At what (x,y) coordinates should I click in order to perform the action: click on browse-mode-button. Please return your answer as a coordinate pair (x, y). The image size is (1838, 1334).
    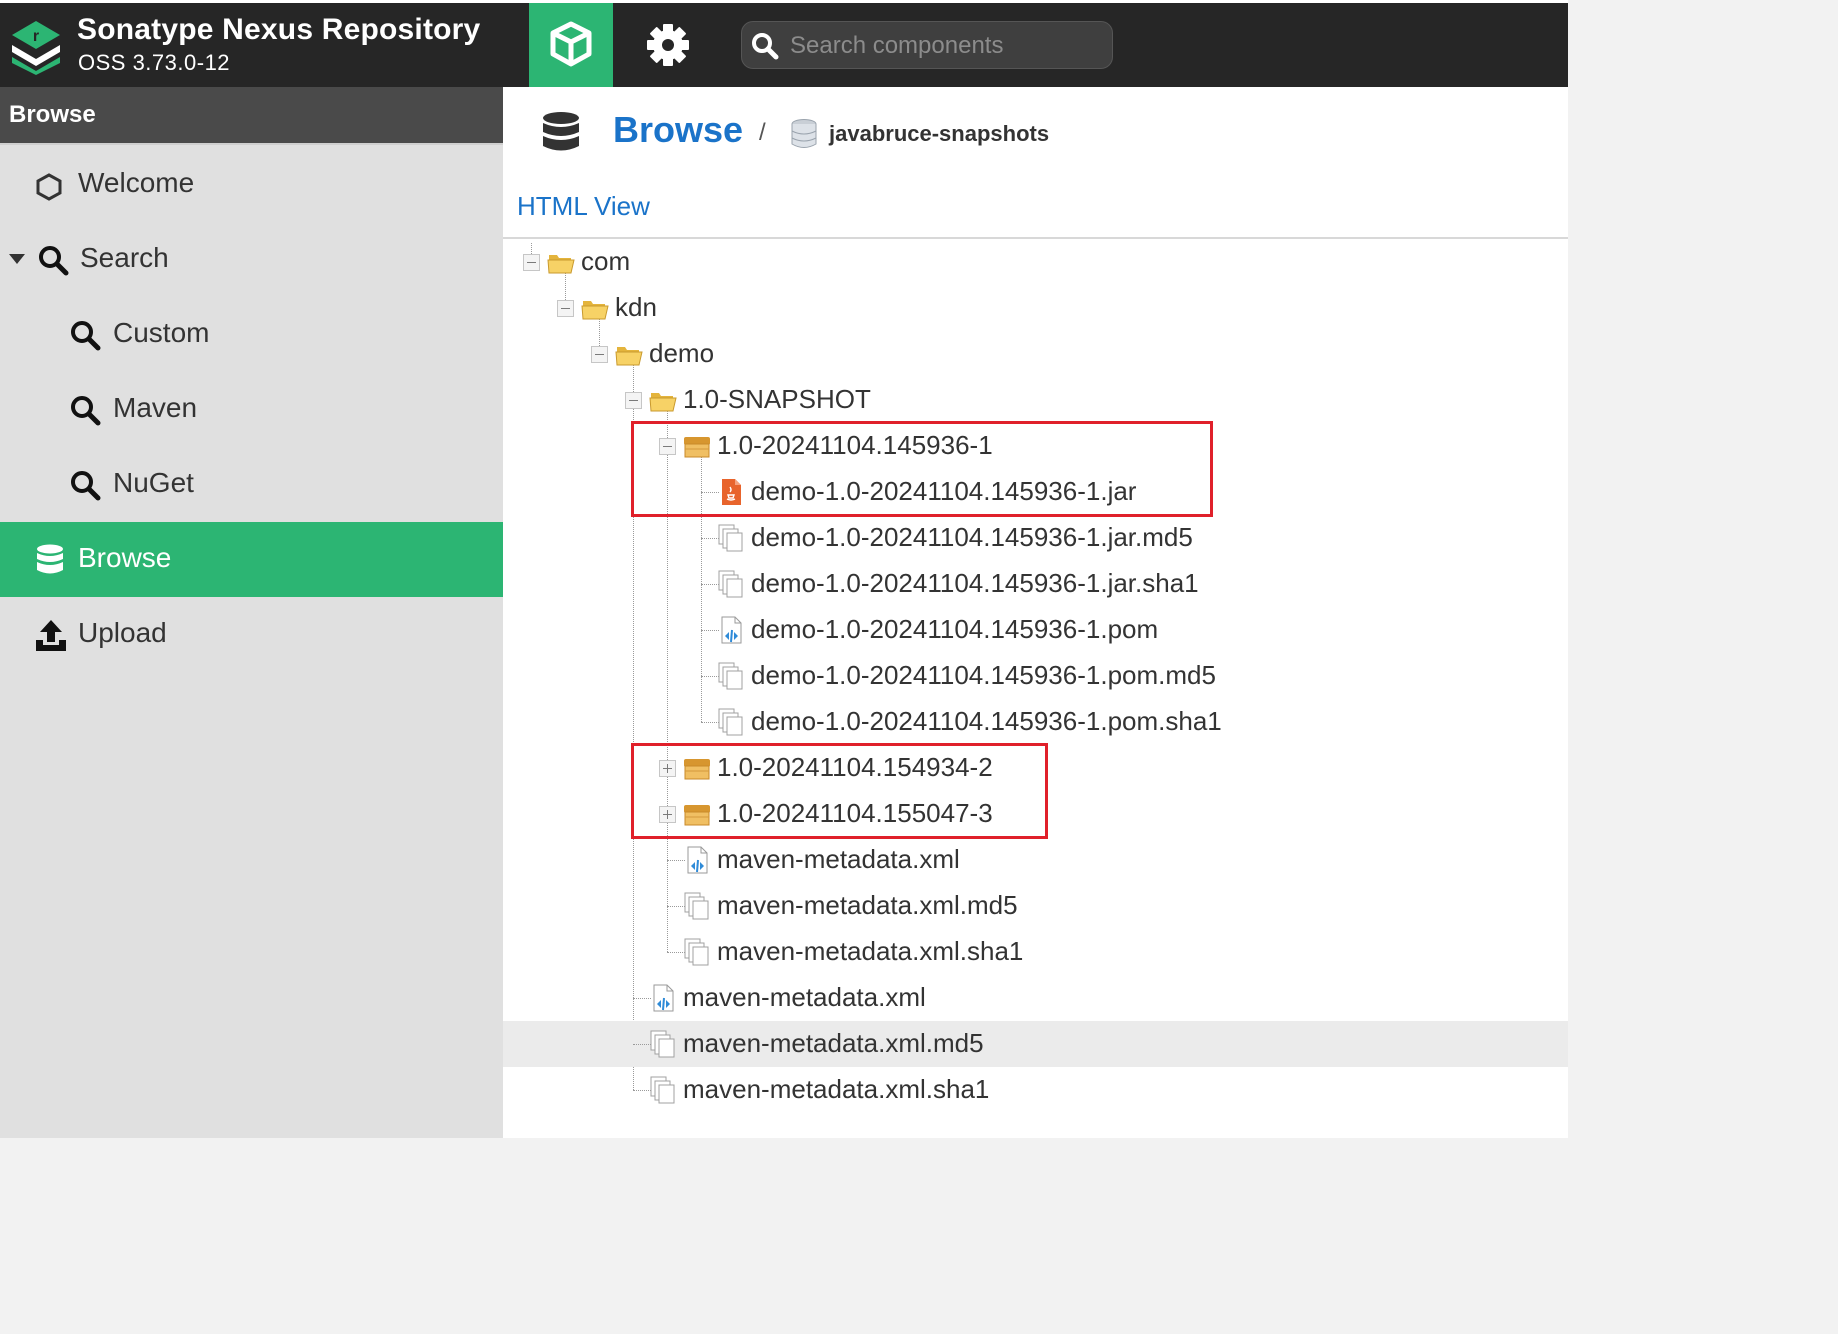
    Looking at the image, I should click on (571, 45).